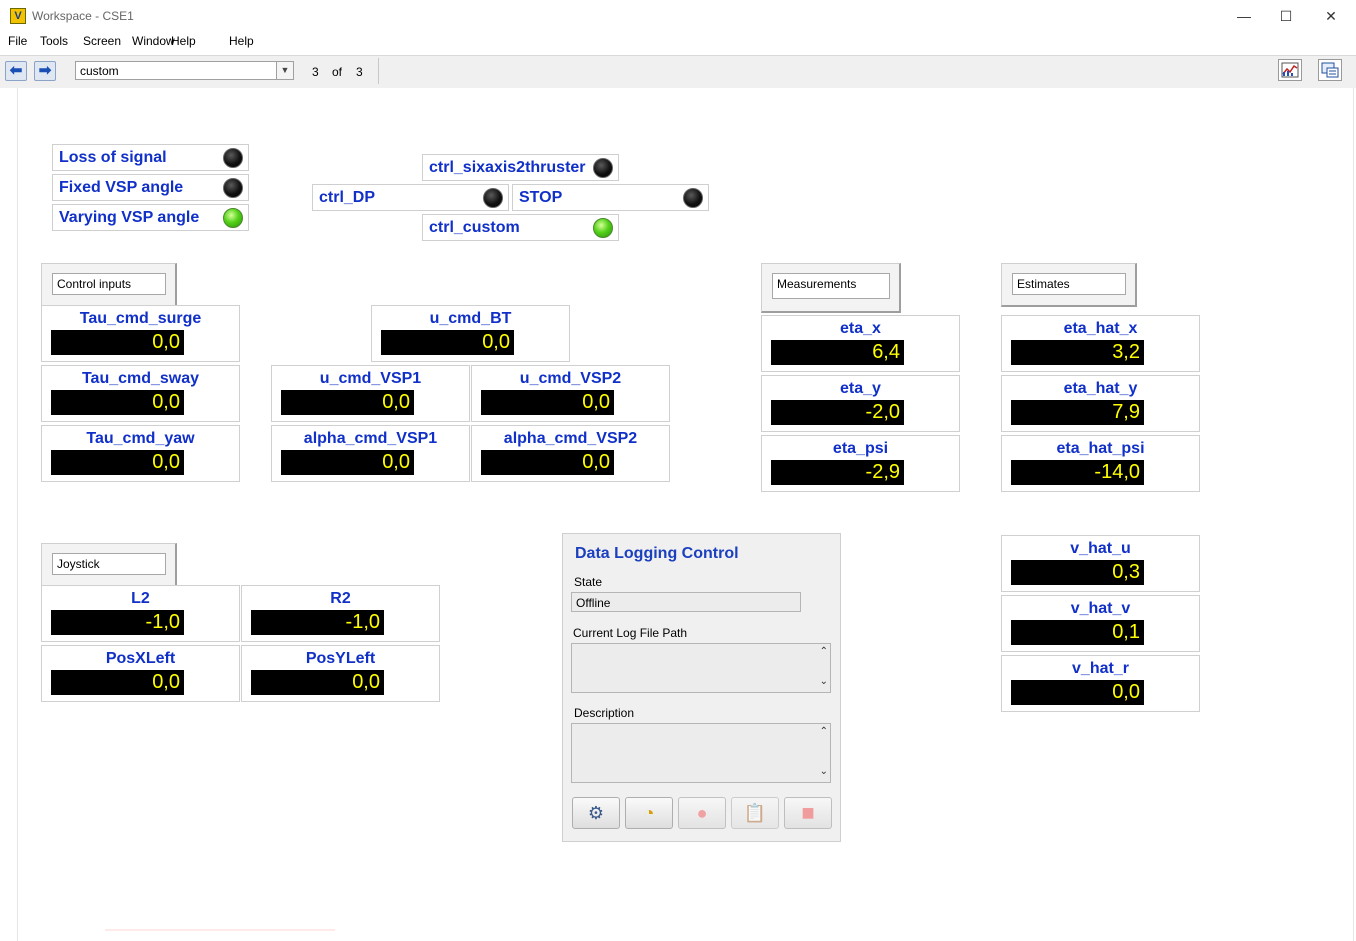 This screenshot has width=1356, height=941. I want to click on group-control-inputs: Control inputs, so click(109, 285).